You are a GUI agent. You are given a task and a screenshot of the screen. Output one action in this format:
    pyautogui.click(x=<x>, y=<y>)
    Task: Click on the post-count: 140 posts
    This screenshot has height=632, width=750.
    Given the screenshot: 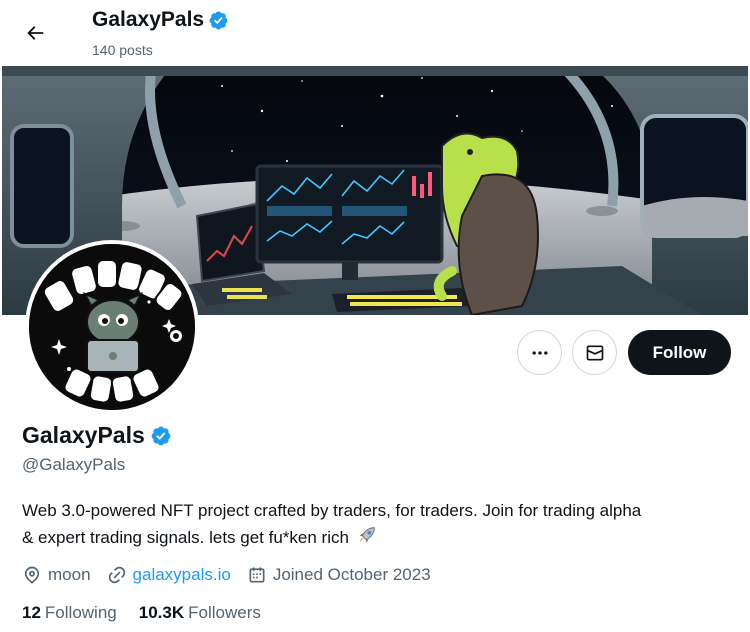 What is the action you would take?
    pyautogui.click(x=122, y=50)
    